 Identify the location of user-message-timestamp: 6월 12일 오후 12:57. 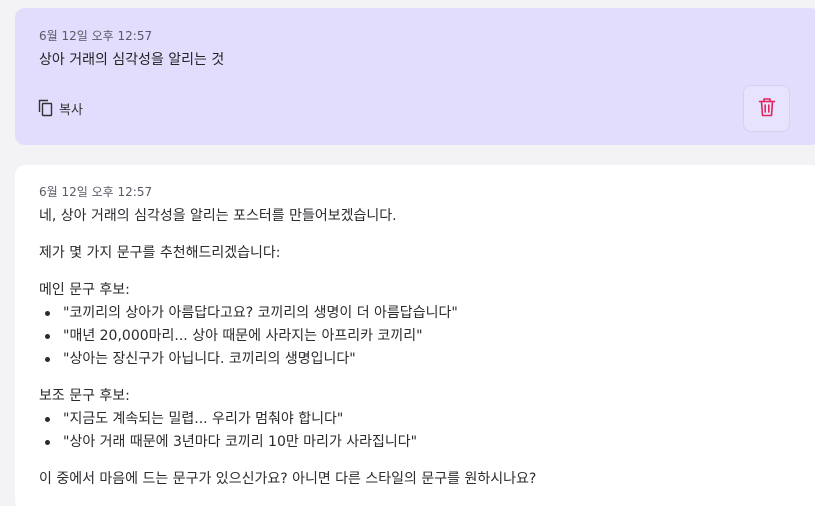
(96, 36).